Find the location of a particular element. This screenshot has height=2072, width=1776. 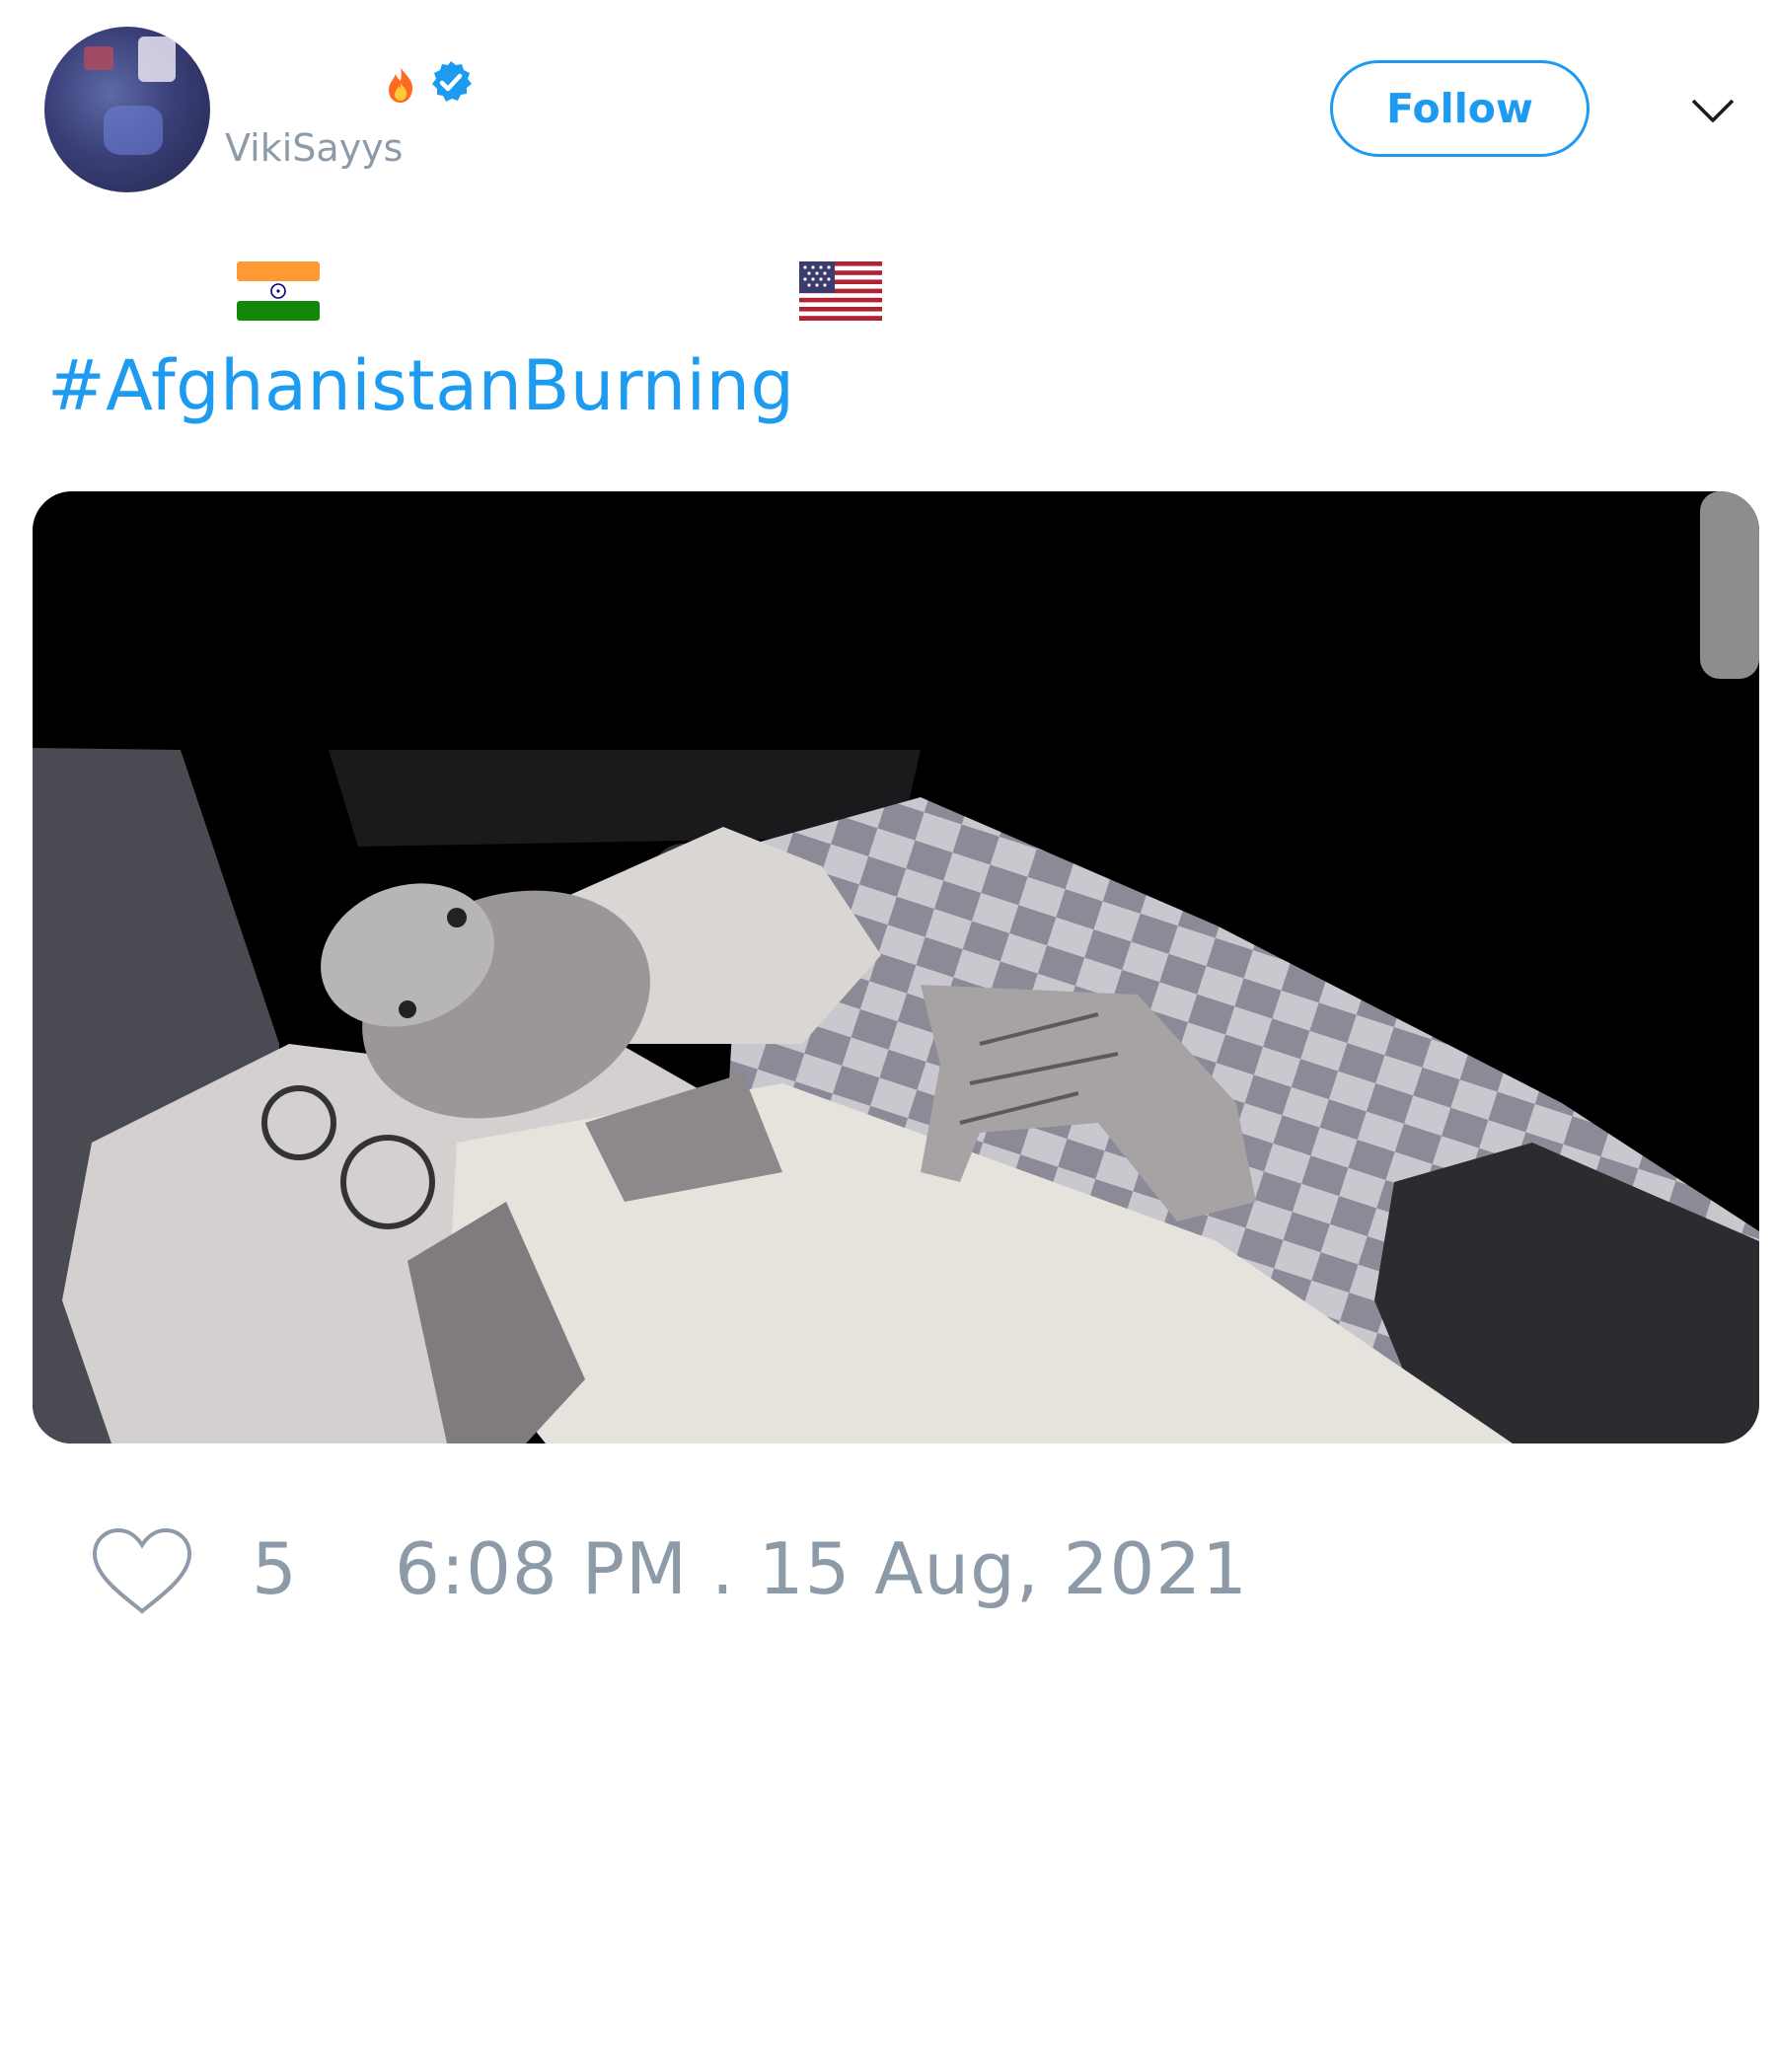

india-flag-emoji is located at coordinates (279, 291).